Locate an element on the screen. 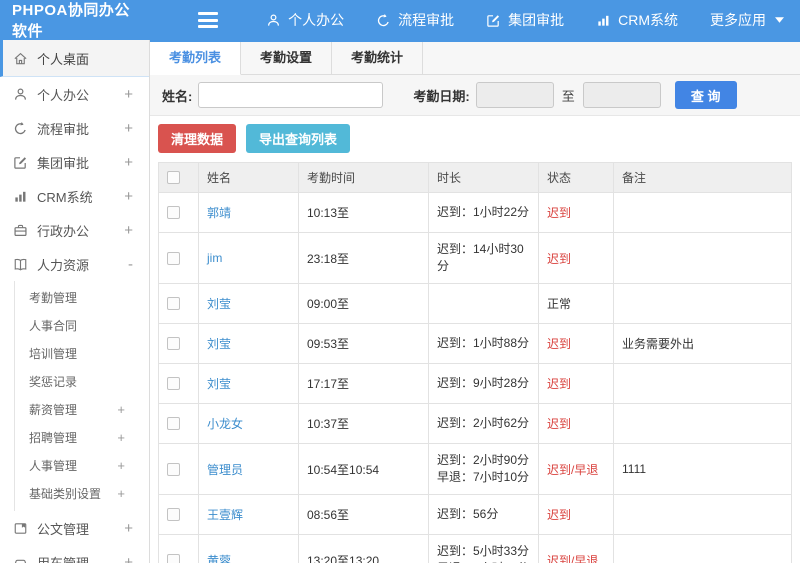 Image resolution: width=800 pixels, height=563 pixels. top-navigation: 个人办公 流程审批 集团审批 CRM系统 更多应用 is located at coordinates (525, 20).